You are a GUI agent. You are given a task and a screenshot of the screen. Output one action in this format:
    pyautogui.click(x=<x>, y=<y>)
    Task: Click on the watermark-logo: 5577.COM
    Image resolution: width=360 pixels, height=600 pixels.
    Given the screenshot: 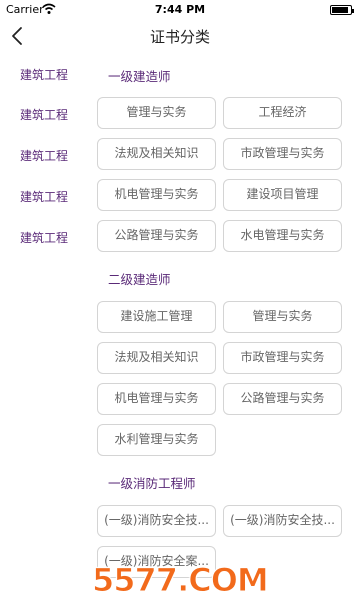 What is the action you would take?
    pyautogui.click(x=192, y=580)
    